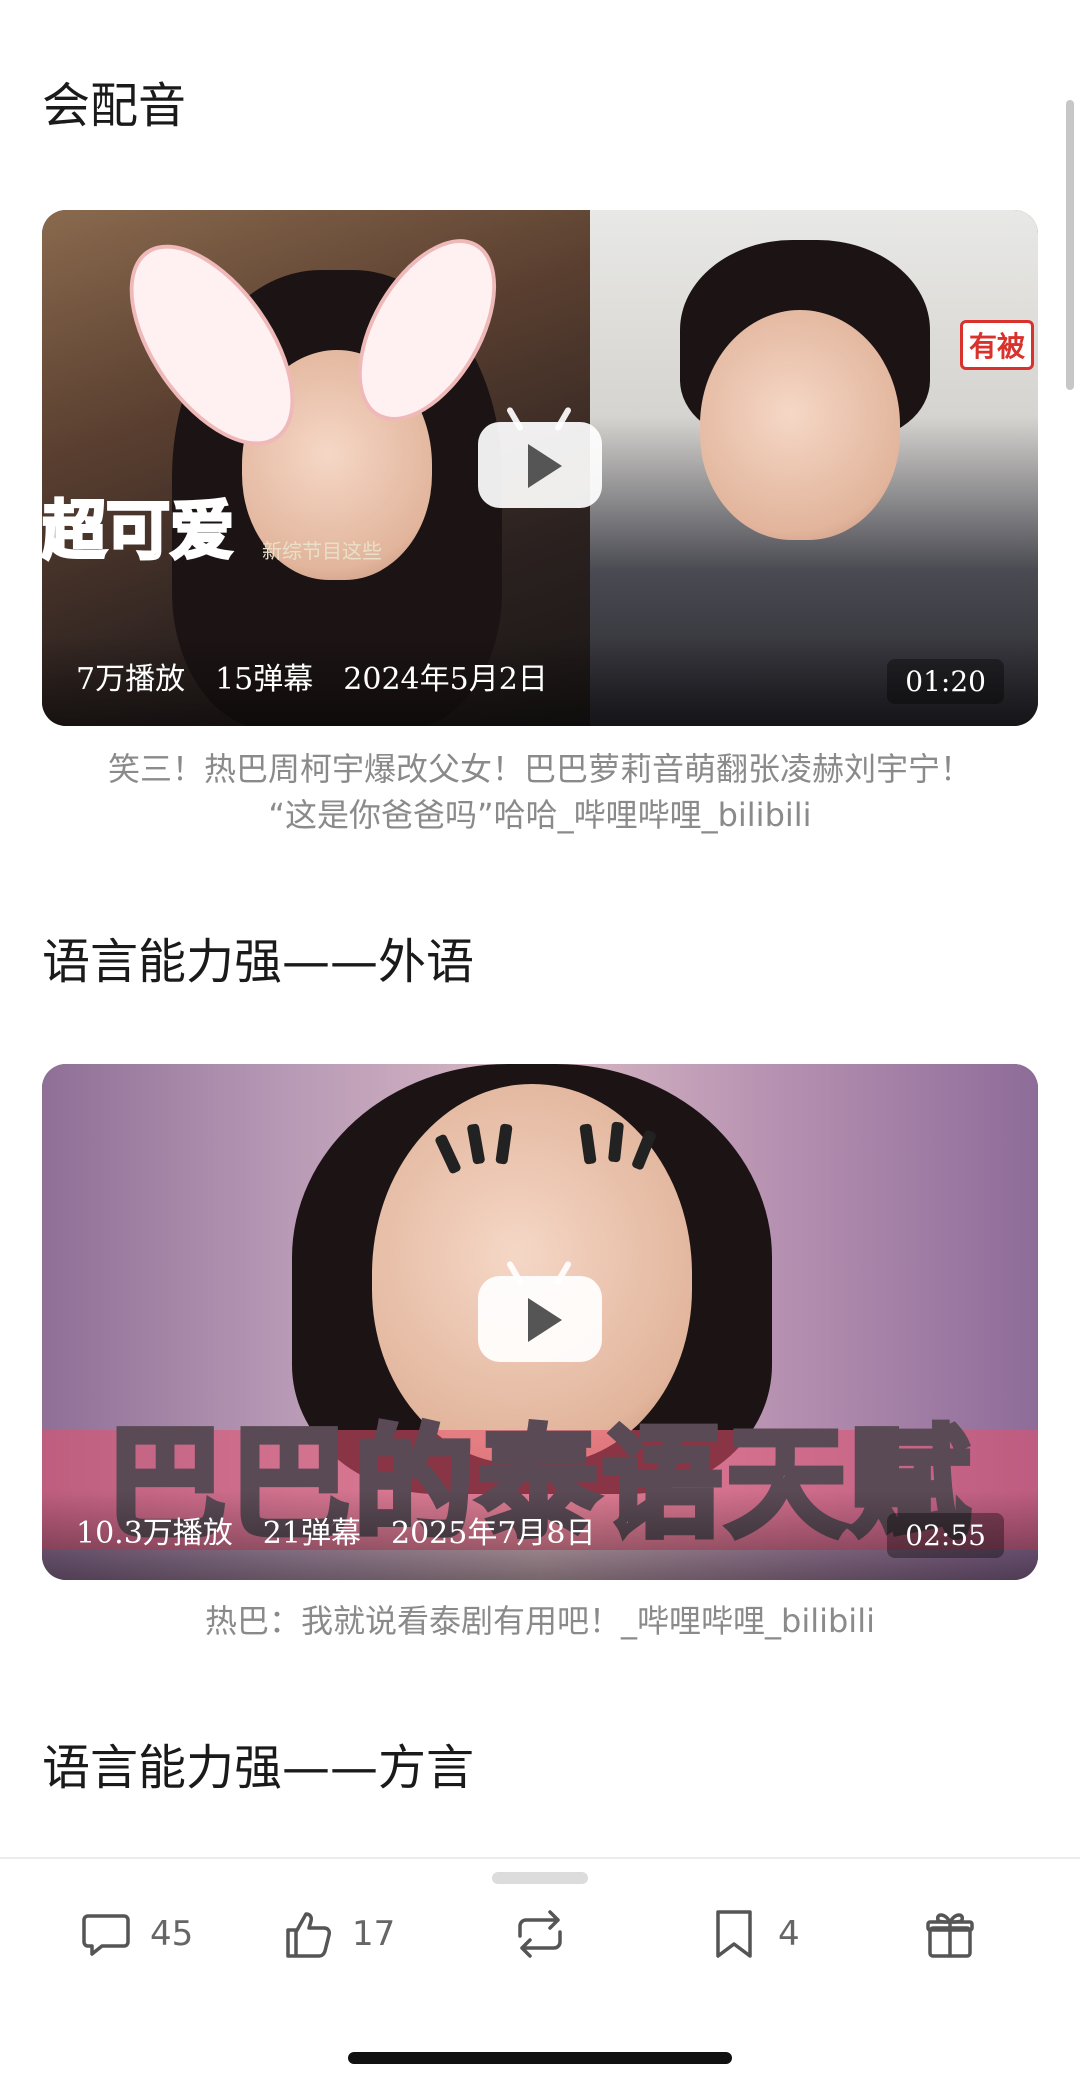 The height and width of the screenshot is (2085, 1080). What do you see at coordinates (311, 1533) in the screenshot?
I see `danmaku-count: 21弹幕` at bounding box center [311, 1533].